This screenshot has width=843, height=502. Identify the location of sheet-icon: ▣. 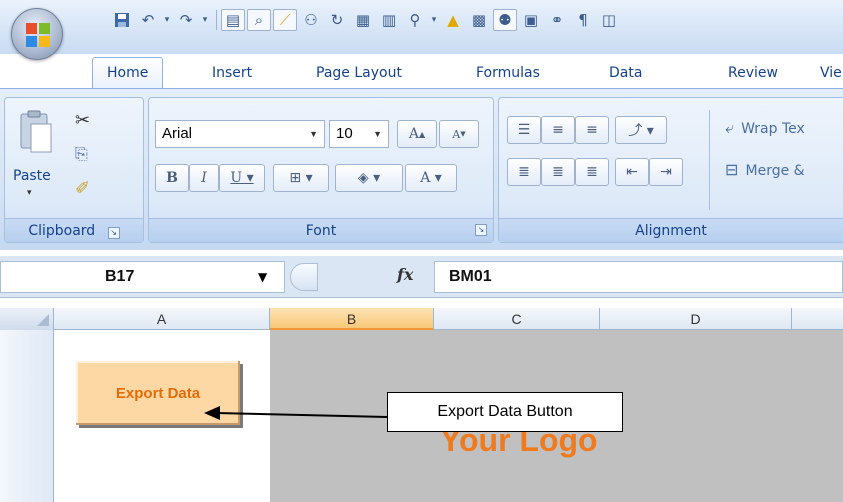
(531, 20).